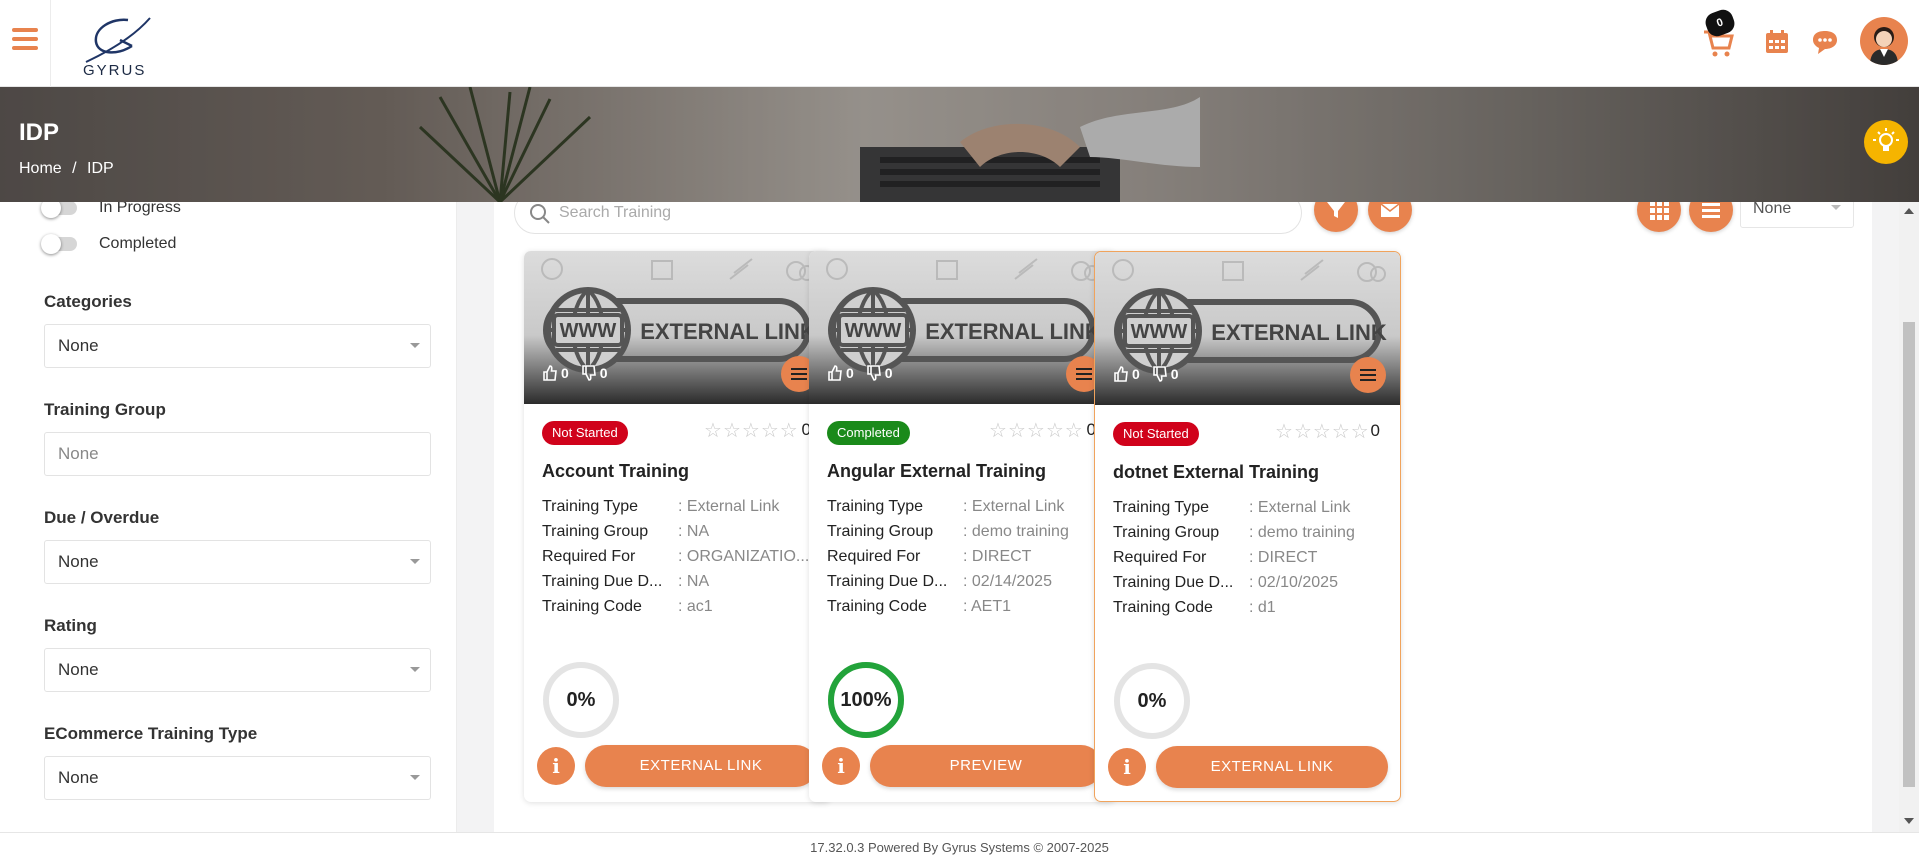 The height and width of the screenshot is (855, 1919). I want to click on detail-row-type: Training Type : External Link, so click(964, 506).